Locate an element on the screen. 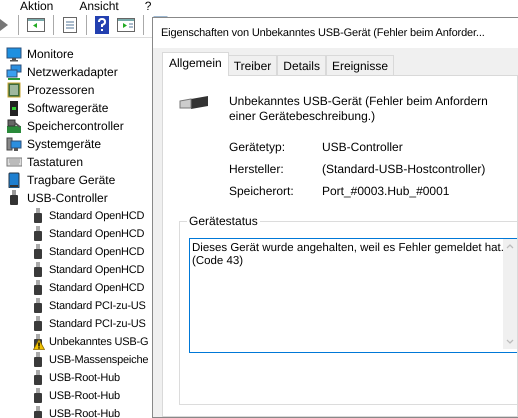 The height and width of the screenshot is (418, 518). pane-play-icon is located at coordinates (126, 24).